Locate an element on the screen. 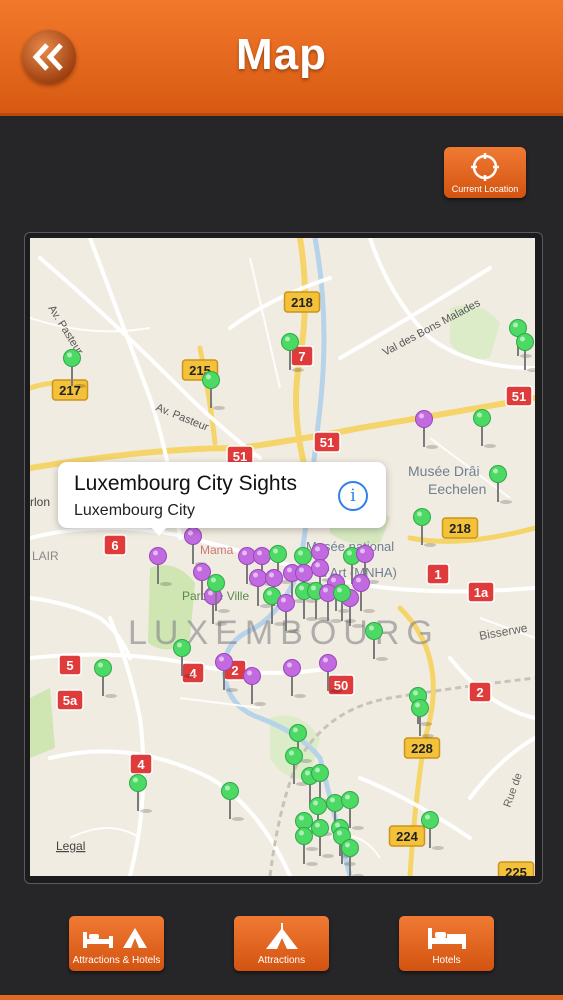 Image resolution: width=563 pixels, height=1000 pixels. road-number-badge: 6 is located at coordinates (115, 545).